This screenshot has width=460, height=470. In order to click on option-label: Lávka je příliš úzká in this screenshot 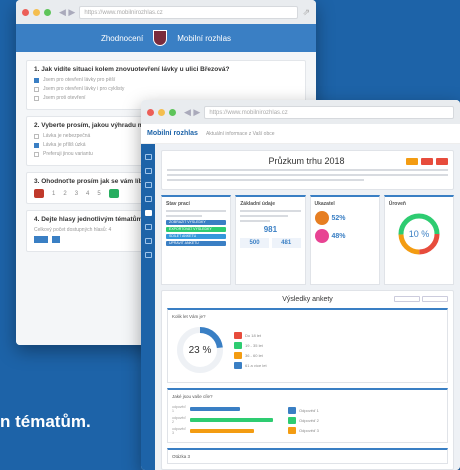, I will do `click(64, 145)`.